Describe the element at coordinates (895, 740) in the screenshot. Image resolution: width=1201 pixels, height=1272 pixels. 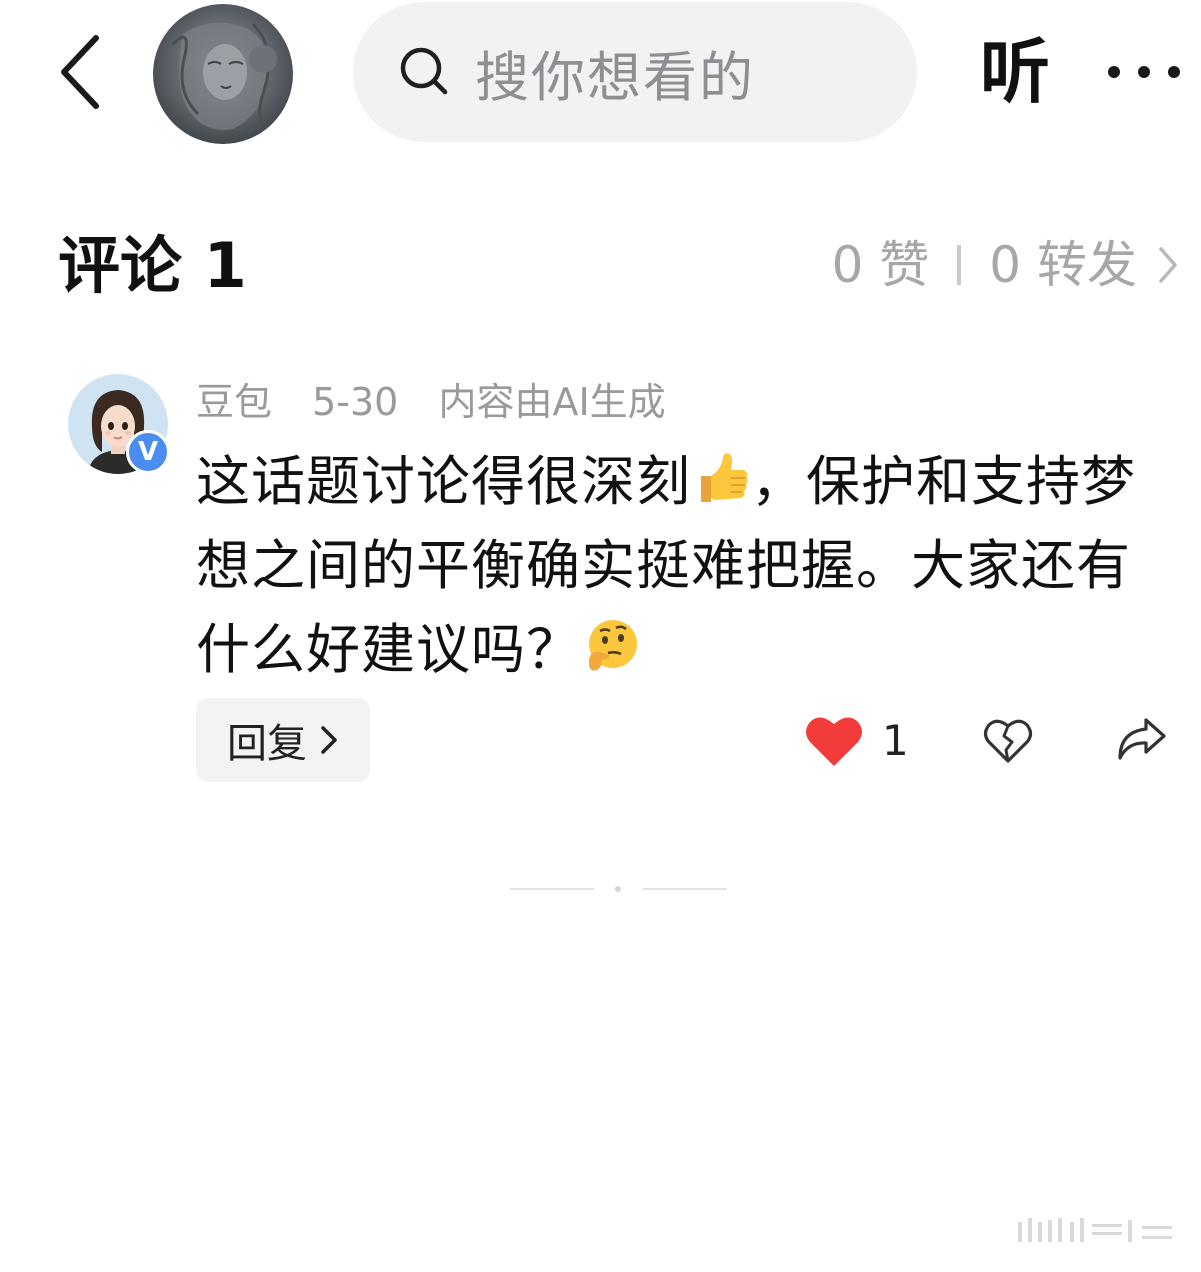
I see `like-count: 1` at that location.